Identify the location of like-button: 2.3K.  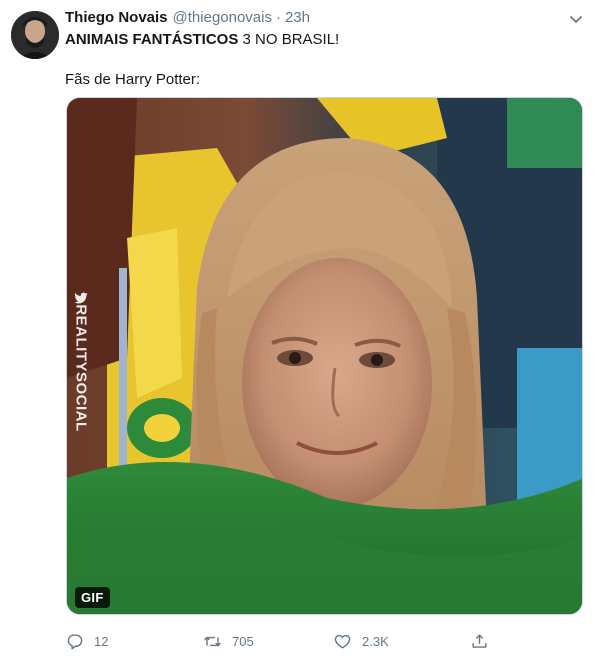
(361, 641).